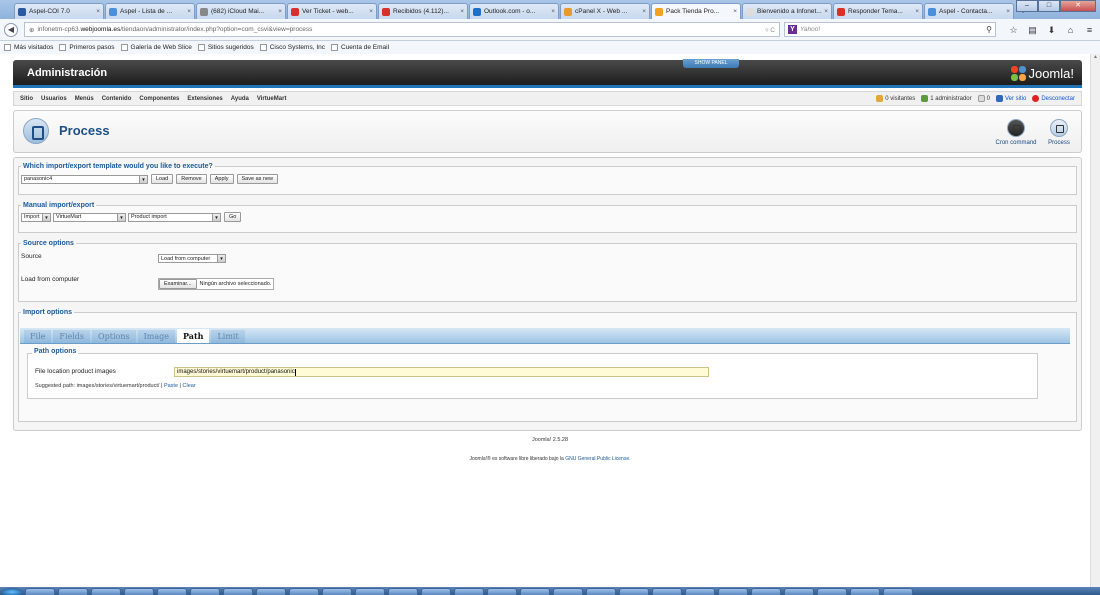 This screenshot has height=595, width=1100. I want to click on view-site-link: Ver sitio, so click(1010, 98).